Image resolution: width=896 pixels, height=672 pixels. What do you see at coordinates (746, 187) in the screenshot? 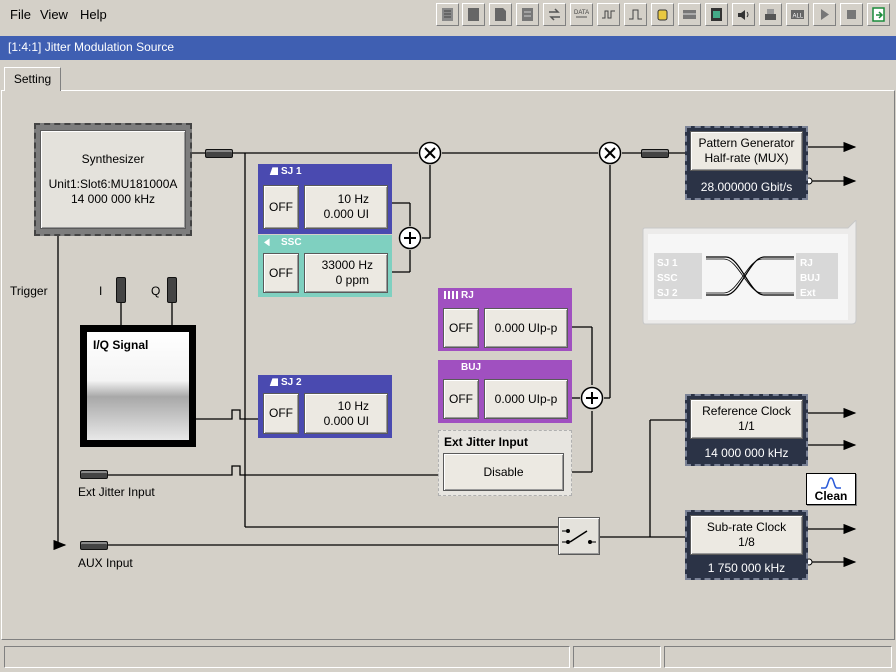
I see `pg-bitrate: 28.000000 Gbit/s` at bounding box center [746, 187].